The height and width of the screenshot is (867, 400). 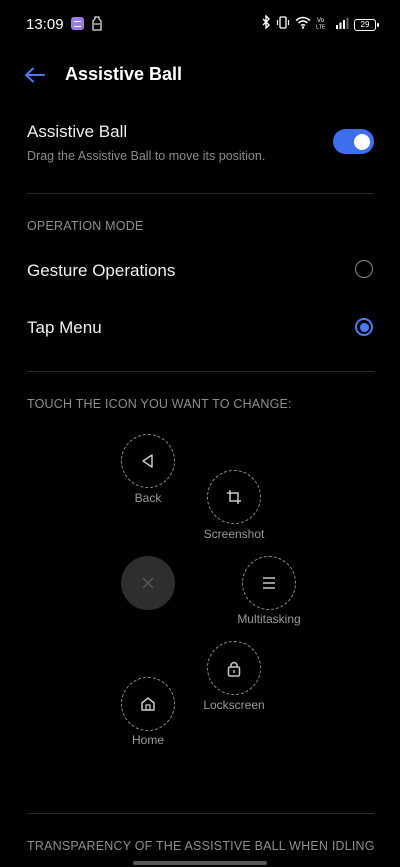 I want to click on home-ball-button, so click(x=148, y=704).